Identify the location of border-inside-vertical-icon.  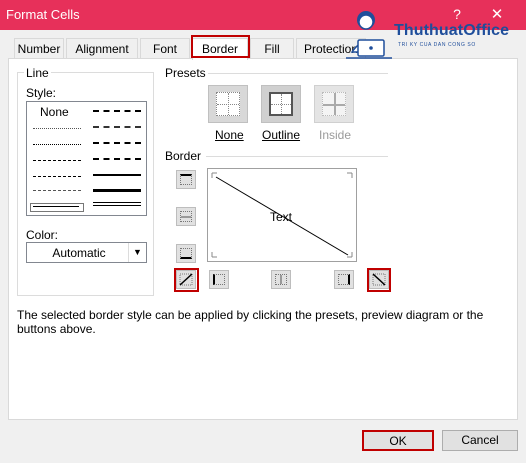
(281, 279).